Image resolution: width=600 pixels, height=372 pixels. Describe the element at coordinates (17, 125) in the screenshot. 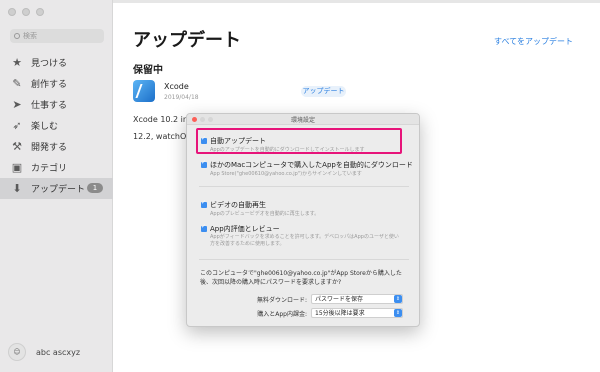

I see `rocket-icon: ➶` at that location.